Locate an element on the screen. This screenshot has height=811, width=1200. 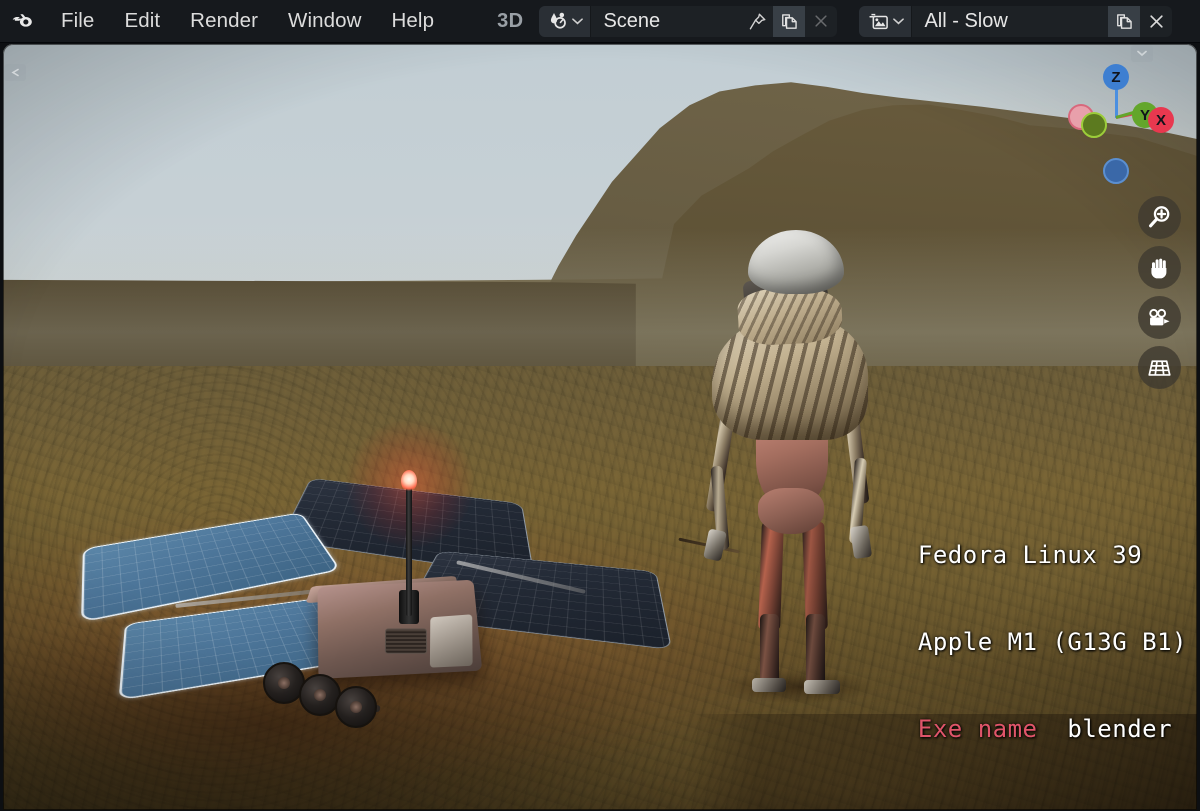
system-info-exe-label: Exe name is located at coordinates (977, 729).